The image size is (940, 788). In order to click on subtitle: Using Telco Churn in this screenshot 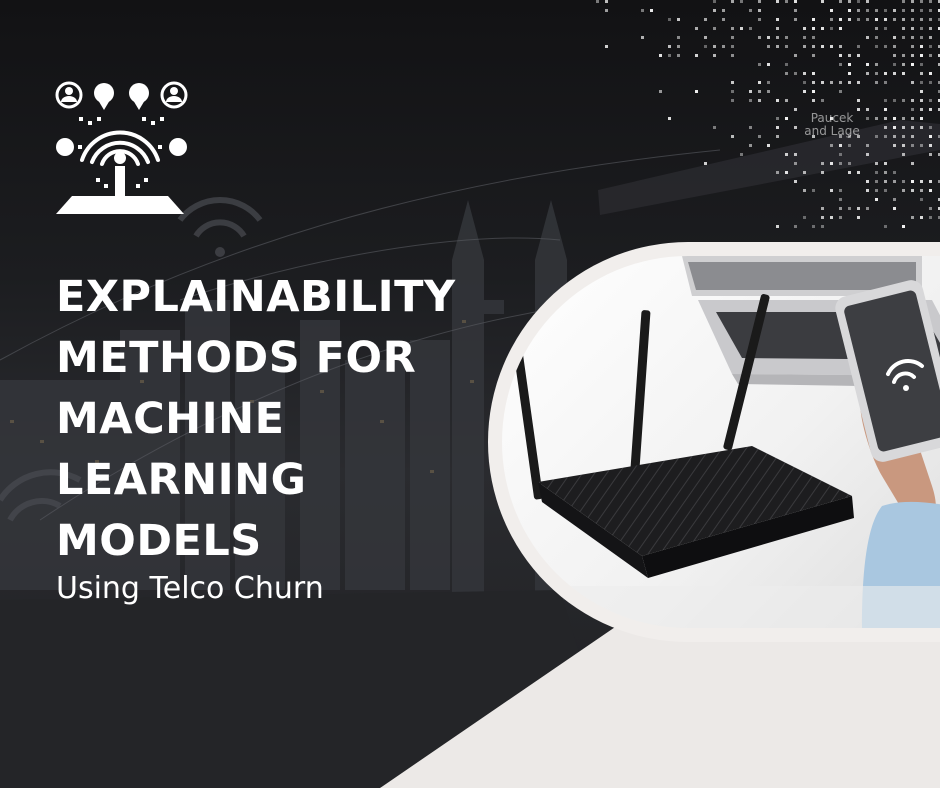, I will do `click(190, 588)`.